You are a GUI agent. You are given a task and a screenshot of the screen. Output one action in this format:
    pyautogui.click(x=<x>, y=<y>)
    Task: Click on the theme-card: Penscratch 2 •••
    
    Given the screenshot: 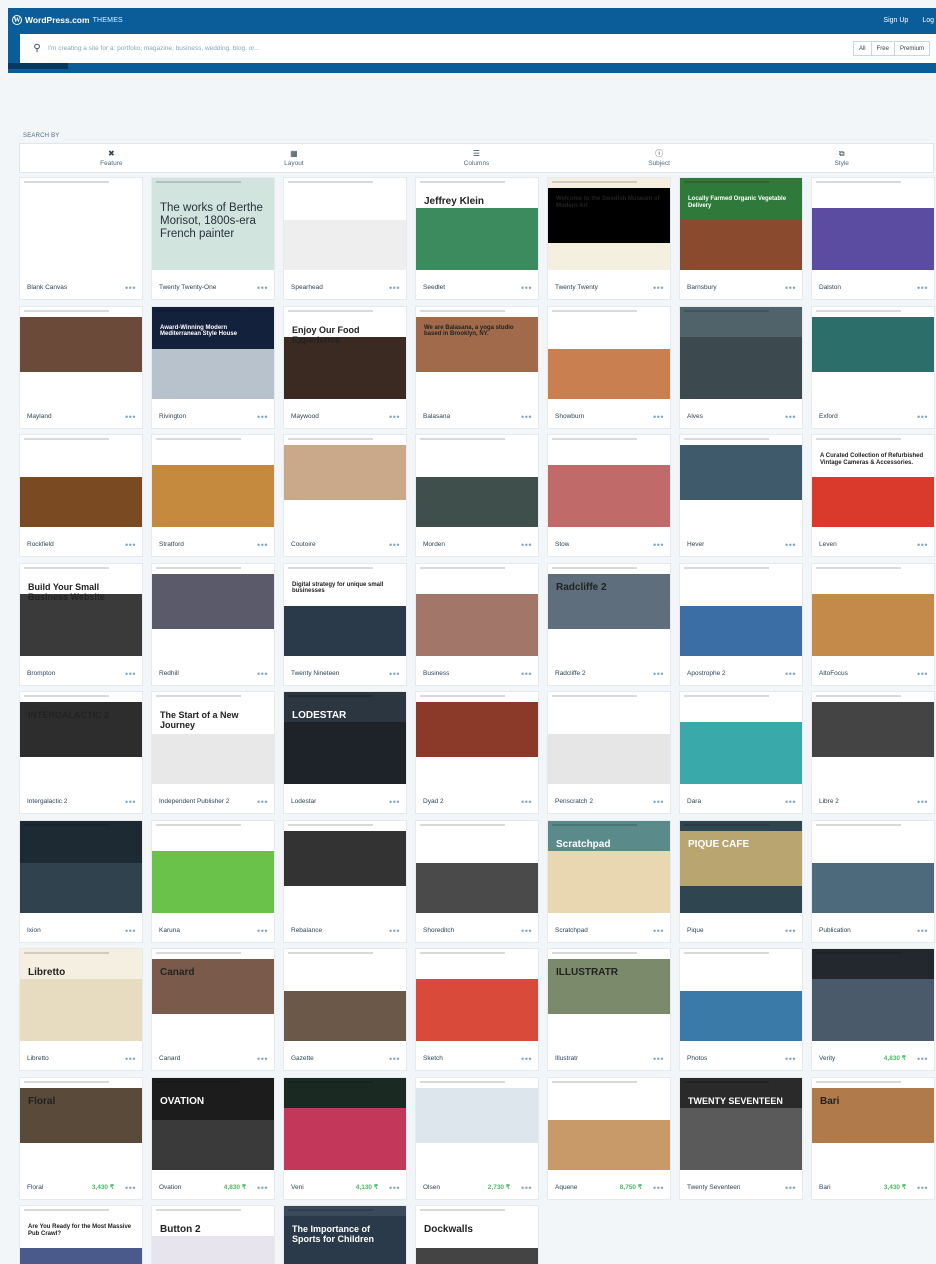 What is the action you would take?
    pyautogui.click(x=609, y=752)
    